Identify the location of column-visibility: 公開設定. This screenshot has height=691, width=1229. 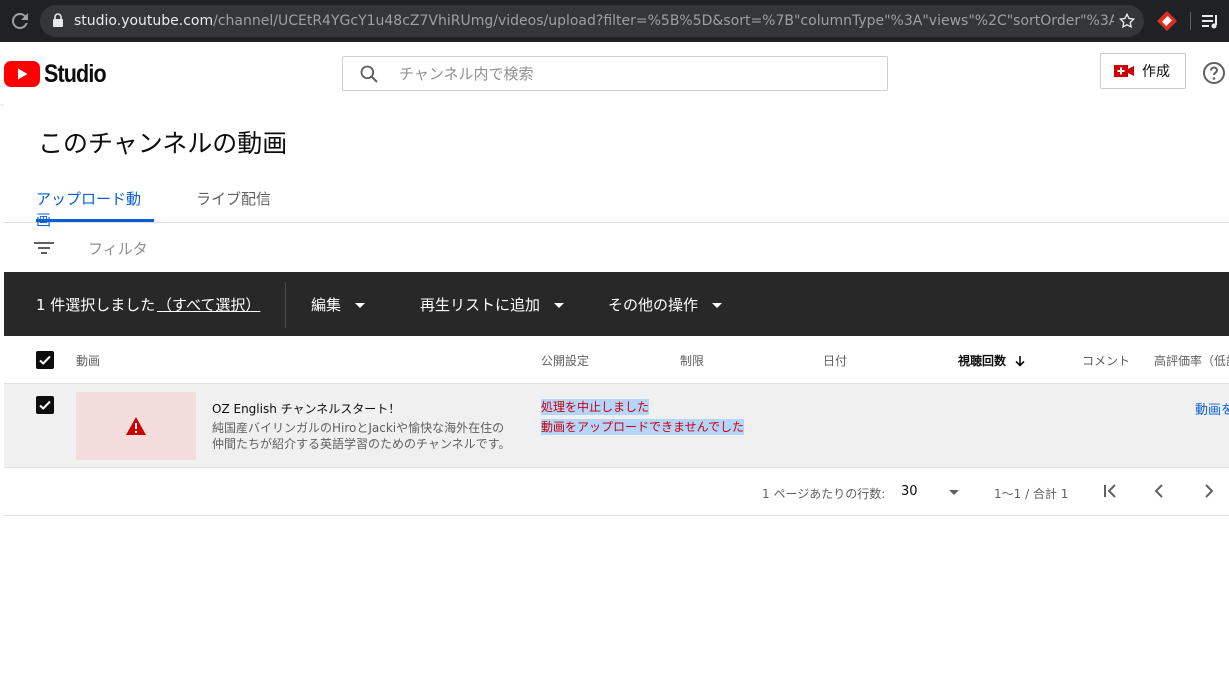
(565, 360).